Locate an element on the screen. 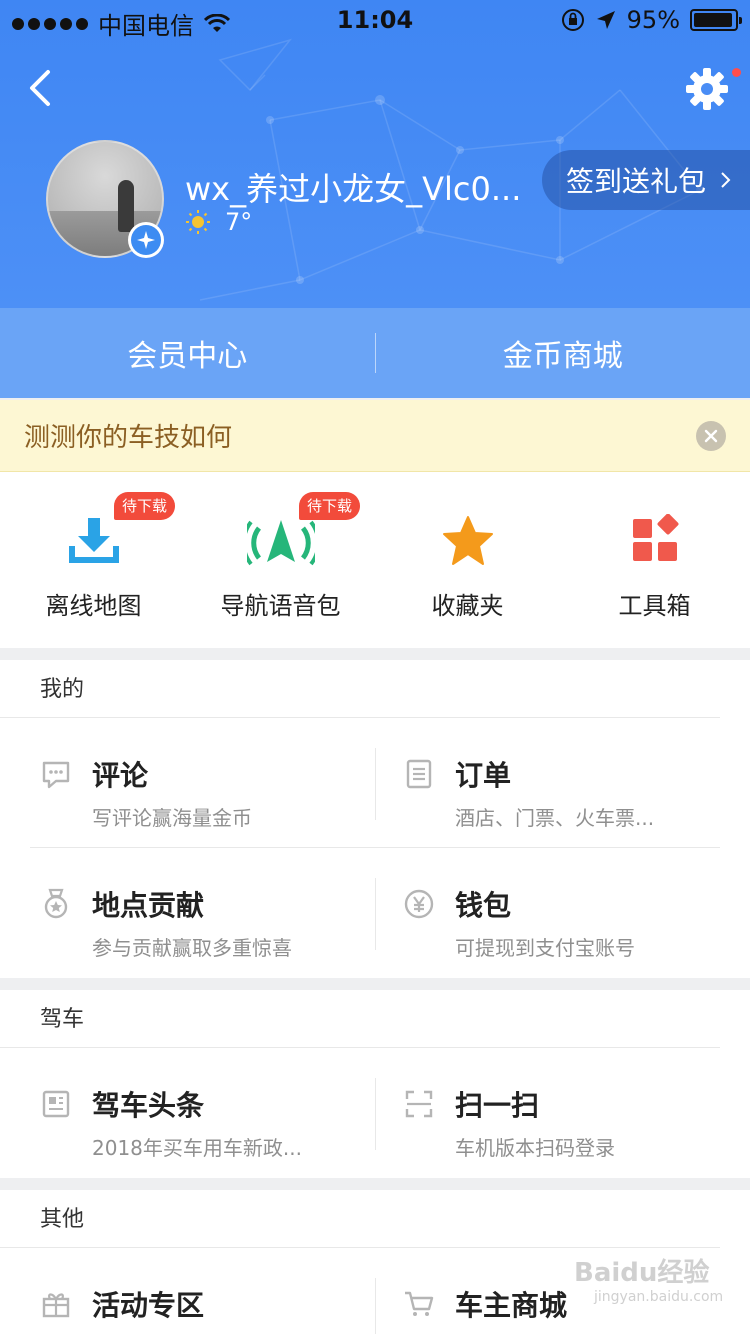 This screenshot has width=750, height=1334. gift-icon is located at coordinates (56, 1305).